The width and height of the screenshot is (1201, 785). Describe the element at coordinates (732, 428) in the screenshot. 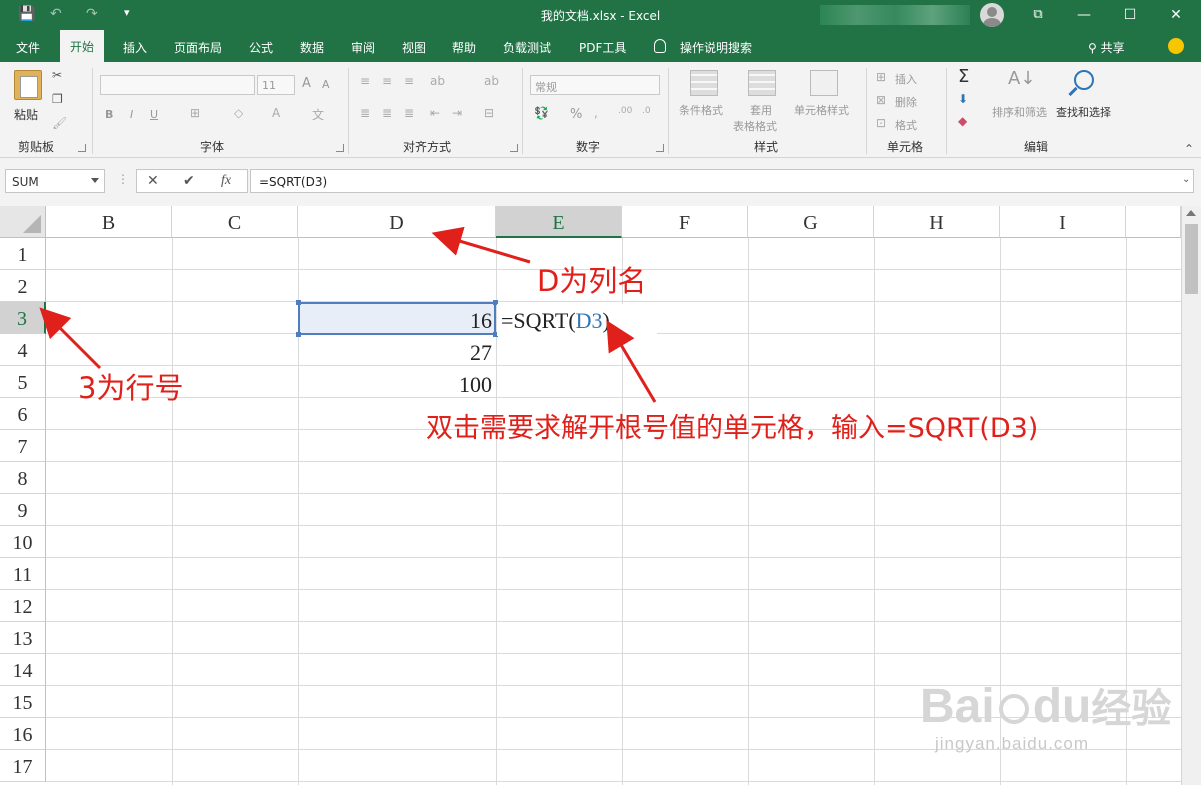

I see `annotation-instruction: 双击需要求解开根号值的单元格，输入=SQRT(D3)` at that location.